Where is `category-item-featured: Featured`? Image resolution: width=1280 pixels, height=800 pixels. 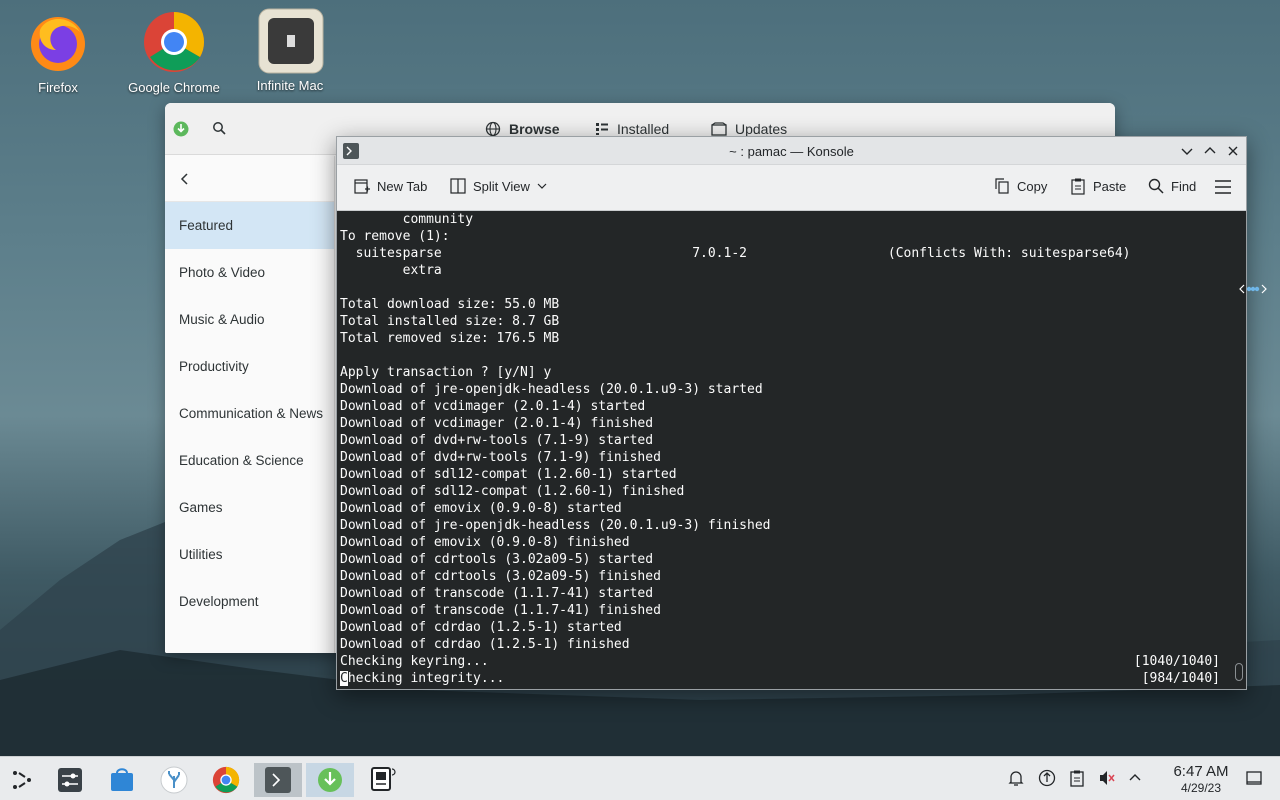 category-item-featured: Featured is located at coordinates (249, 225).